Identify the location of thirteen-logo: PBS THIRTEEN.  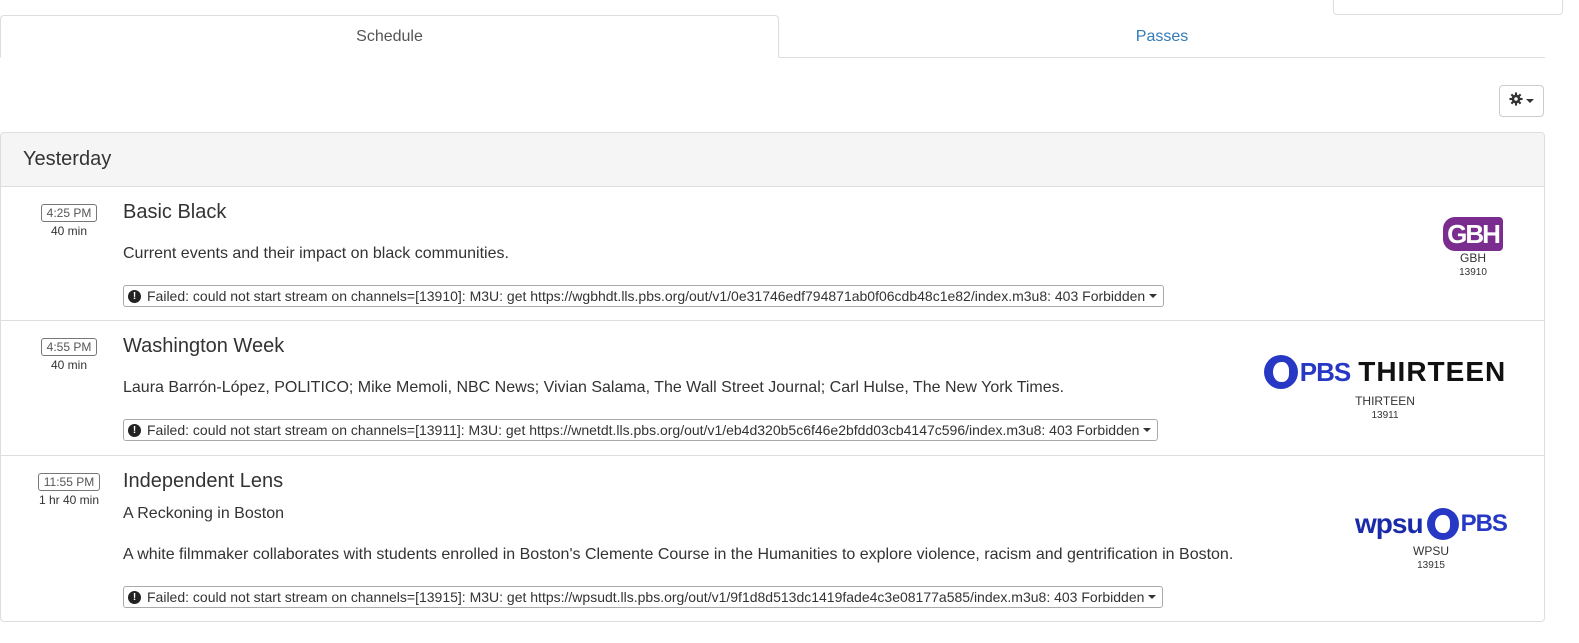
(1385, 372).